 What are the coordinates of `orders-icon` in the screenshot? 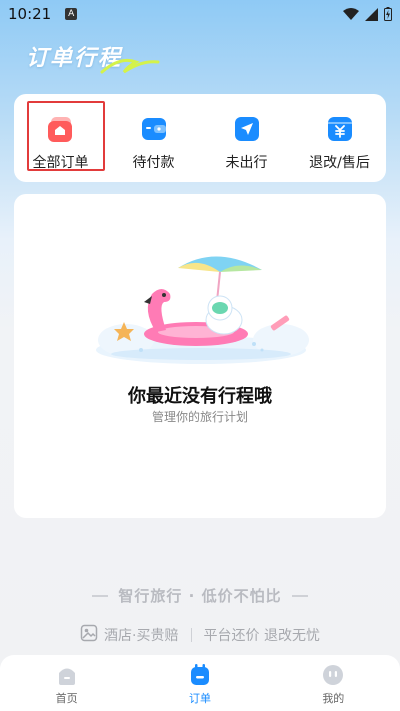 It's located at (199, 674).